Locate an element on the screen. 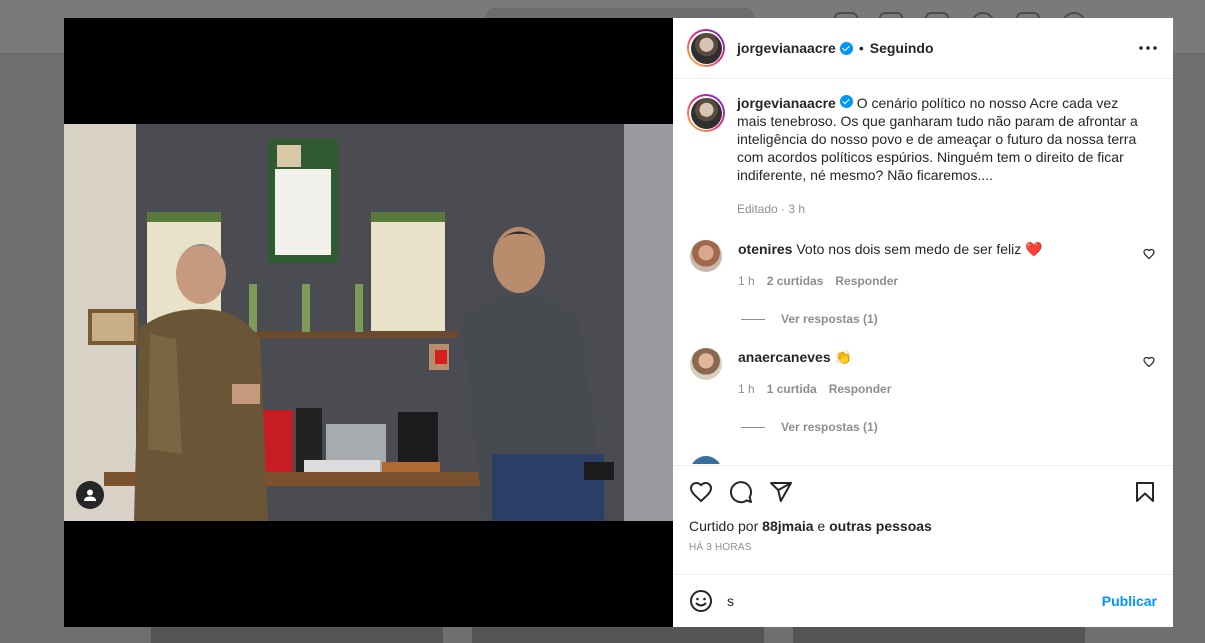  share-icon is located at coordinates (781, 492).